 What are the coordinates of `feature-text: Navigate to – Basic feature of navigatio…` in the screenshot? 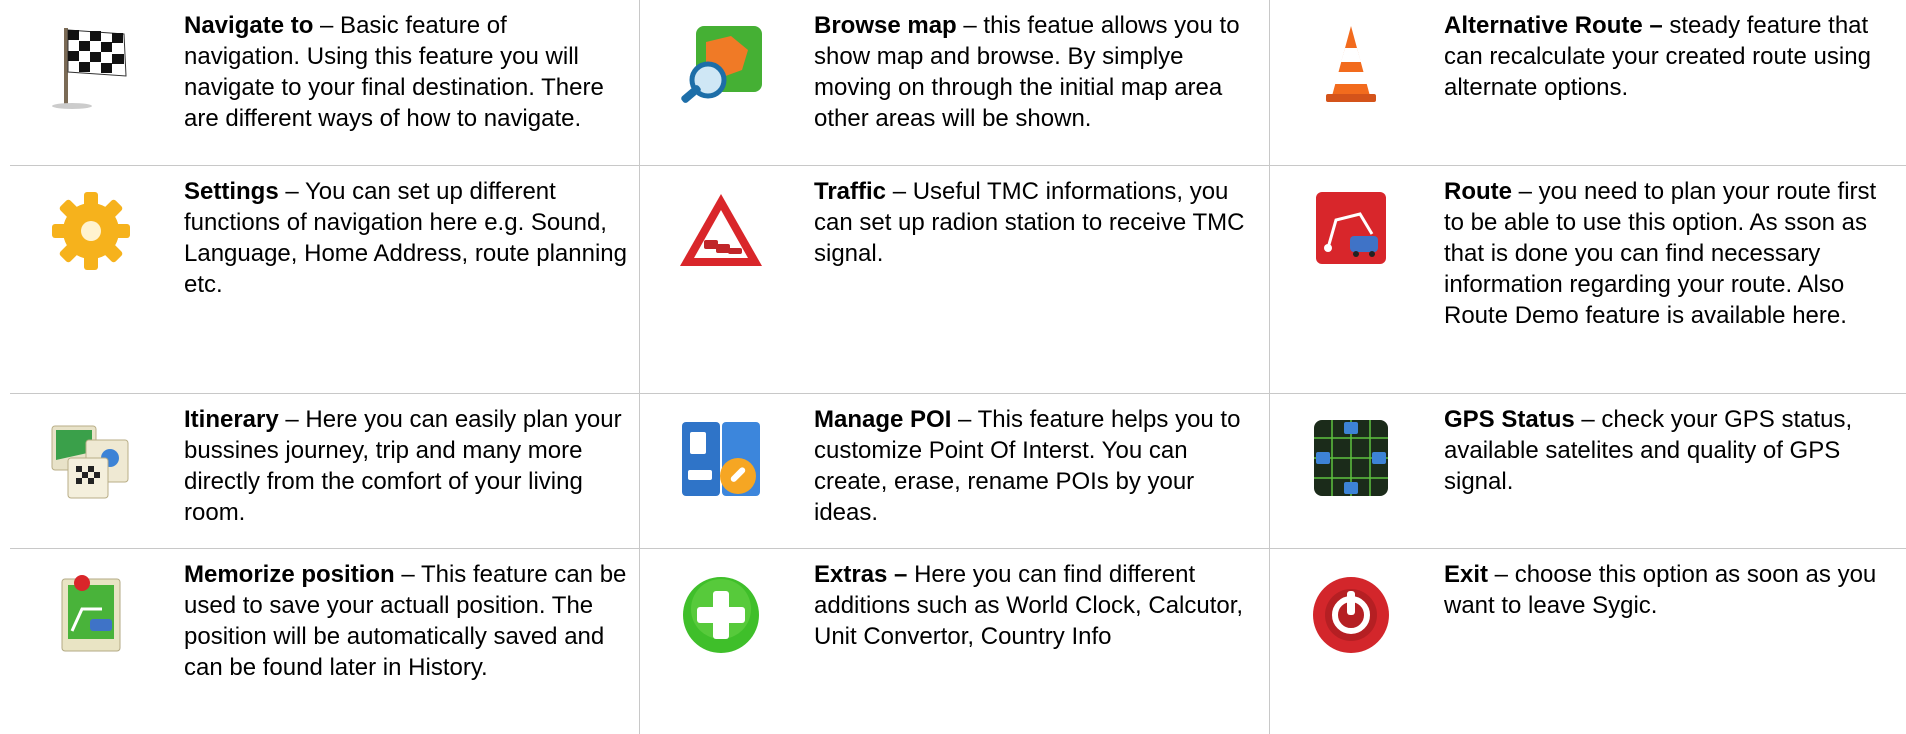 It's located at (406, 72).